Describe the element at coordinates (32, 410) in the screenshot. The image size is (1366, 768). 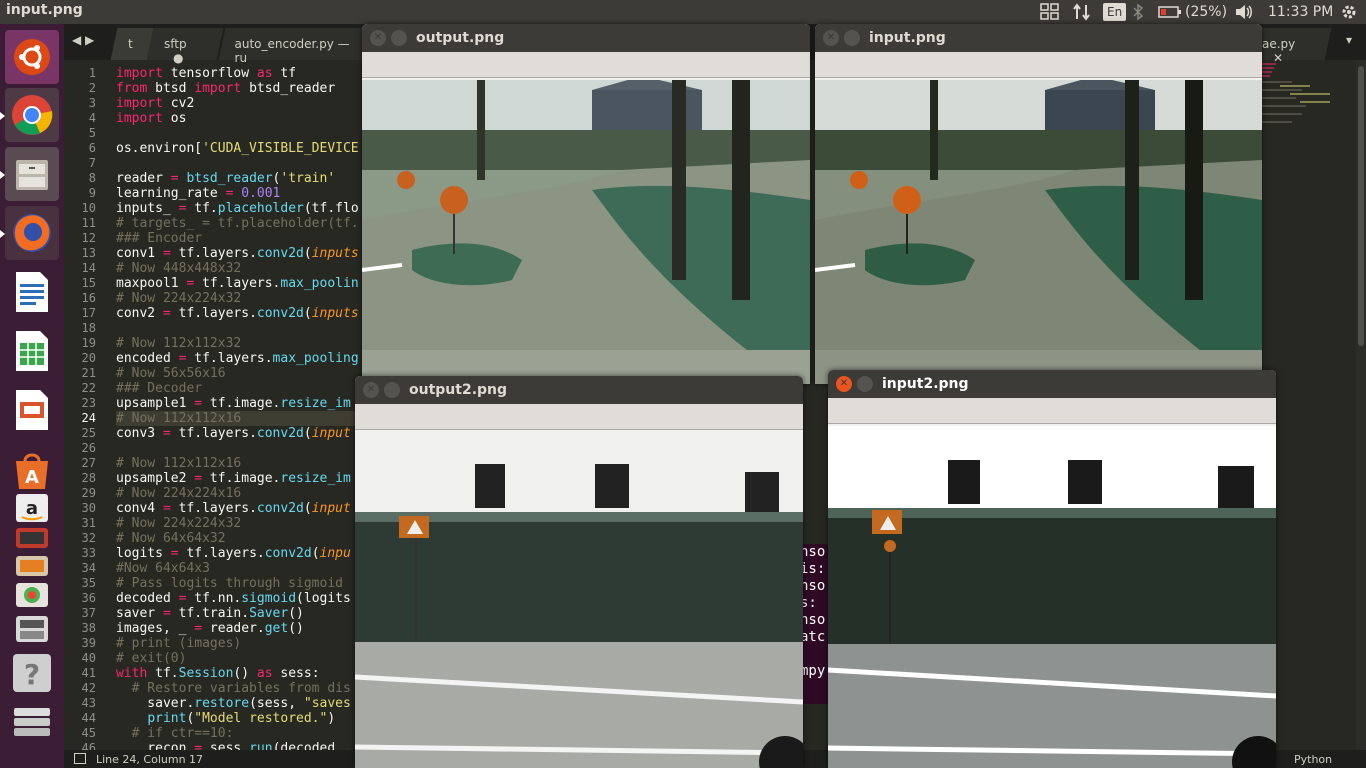
I see `libreoffice-impress-icon` at that location.